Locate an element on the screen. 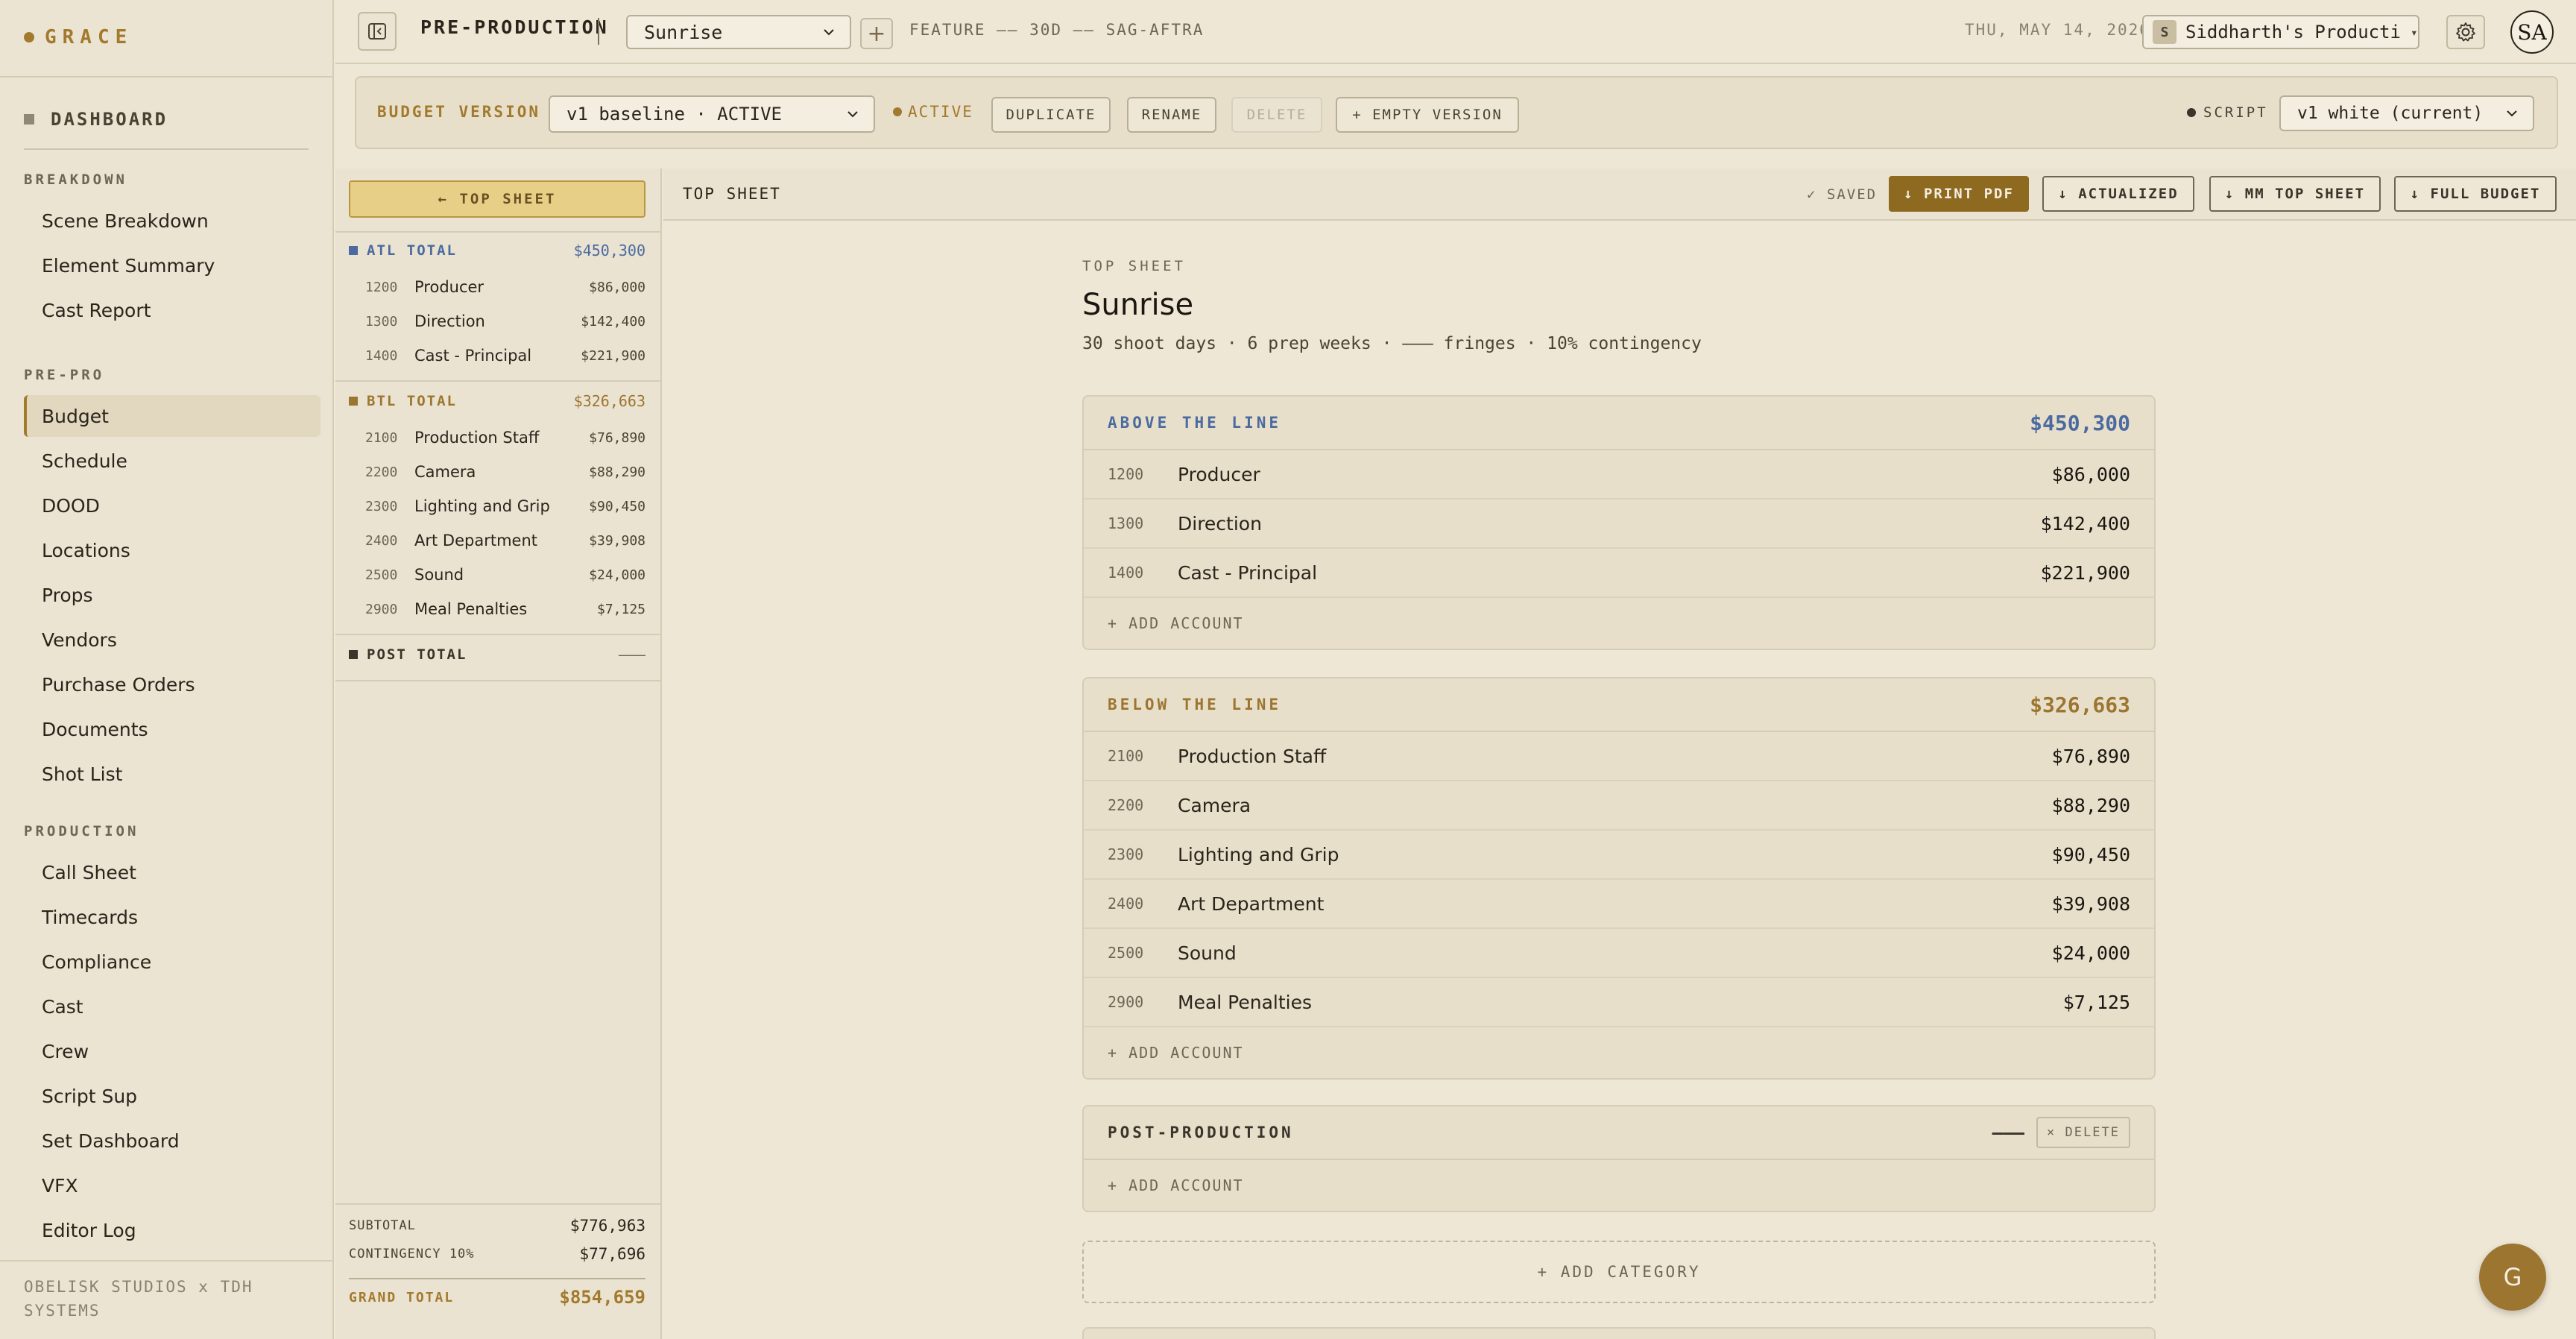 The width and height of the screenshot is (2576, 1339). sidebar-item-documents: Documents is located at coordinates (172, 729).